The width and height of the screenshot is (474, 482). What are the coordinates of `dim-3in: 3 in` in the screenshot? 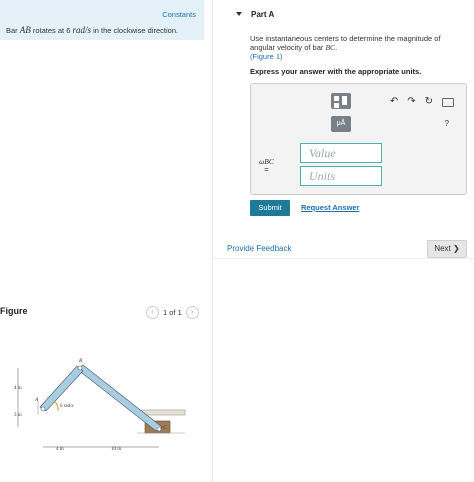 It's located at (18, 415).